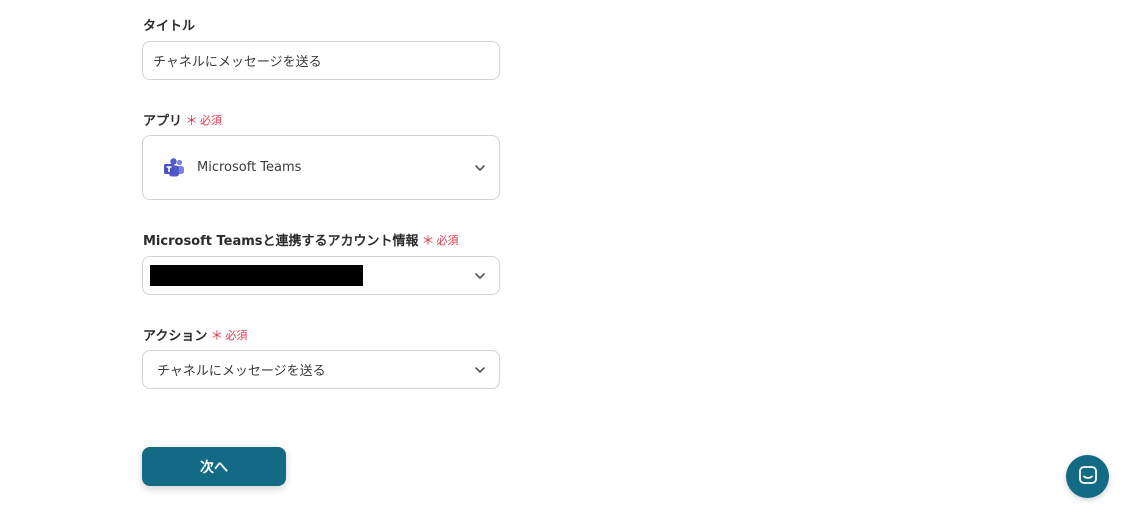  I want to click on title-label: タイトル, so click(169, 24).